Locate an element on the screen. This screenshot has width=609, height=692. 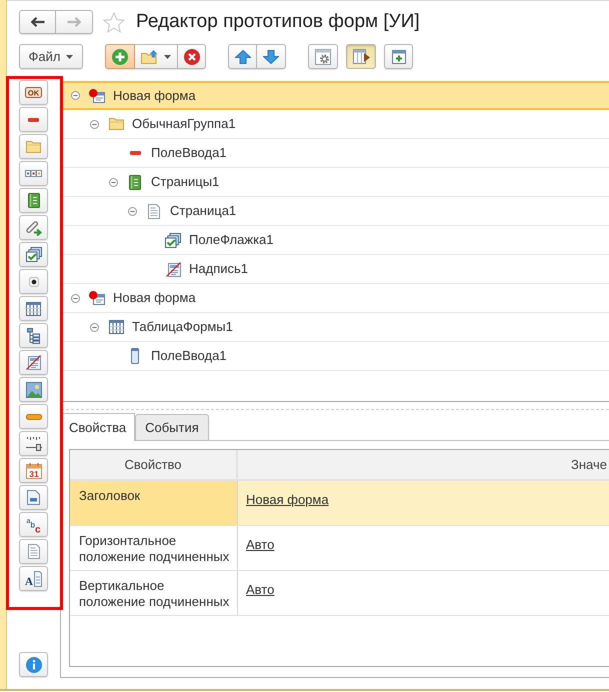
settings-button is located at coordinates (323, 56).